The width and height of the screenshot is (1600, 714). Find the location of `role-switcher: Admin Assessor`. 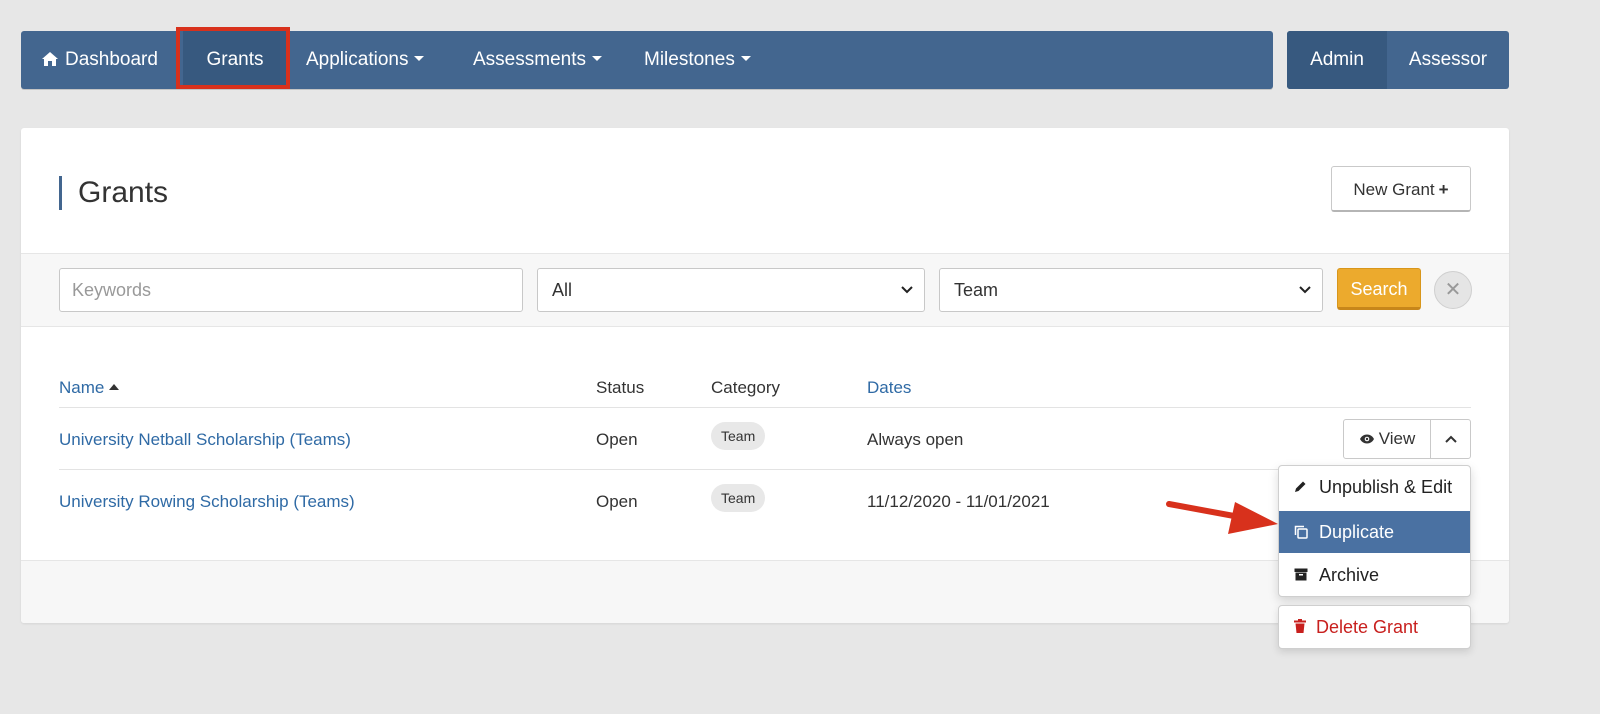

role-switcher: Admin Assessor is located at coordinates (1398, 60).